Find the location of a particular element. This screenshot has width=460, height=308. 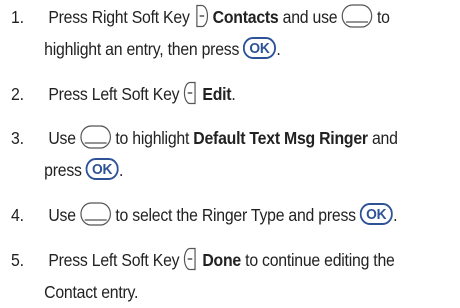

step-number: 4. is located at coordinates (17, 215).